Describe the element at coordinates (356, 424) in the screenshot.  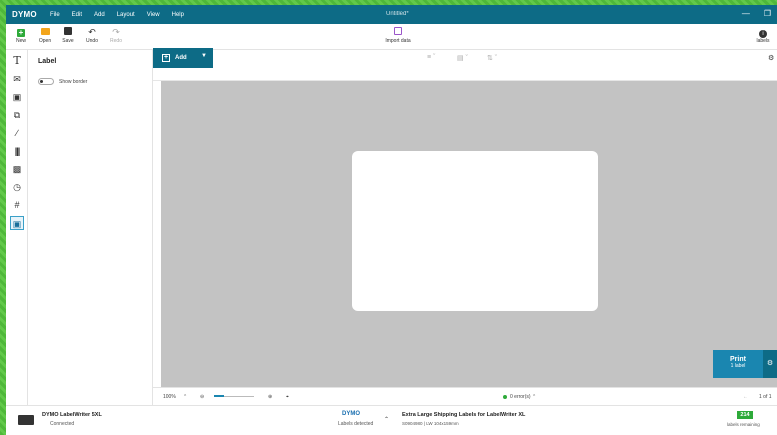
I see `labels-detected-status: Labels detected` at that location.